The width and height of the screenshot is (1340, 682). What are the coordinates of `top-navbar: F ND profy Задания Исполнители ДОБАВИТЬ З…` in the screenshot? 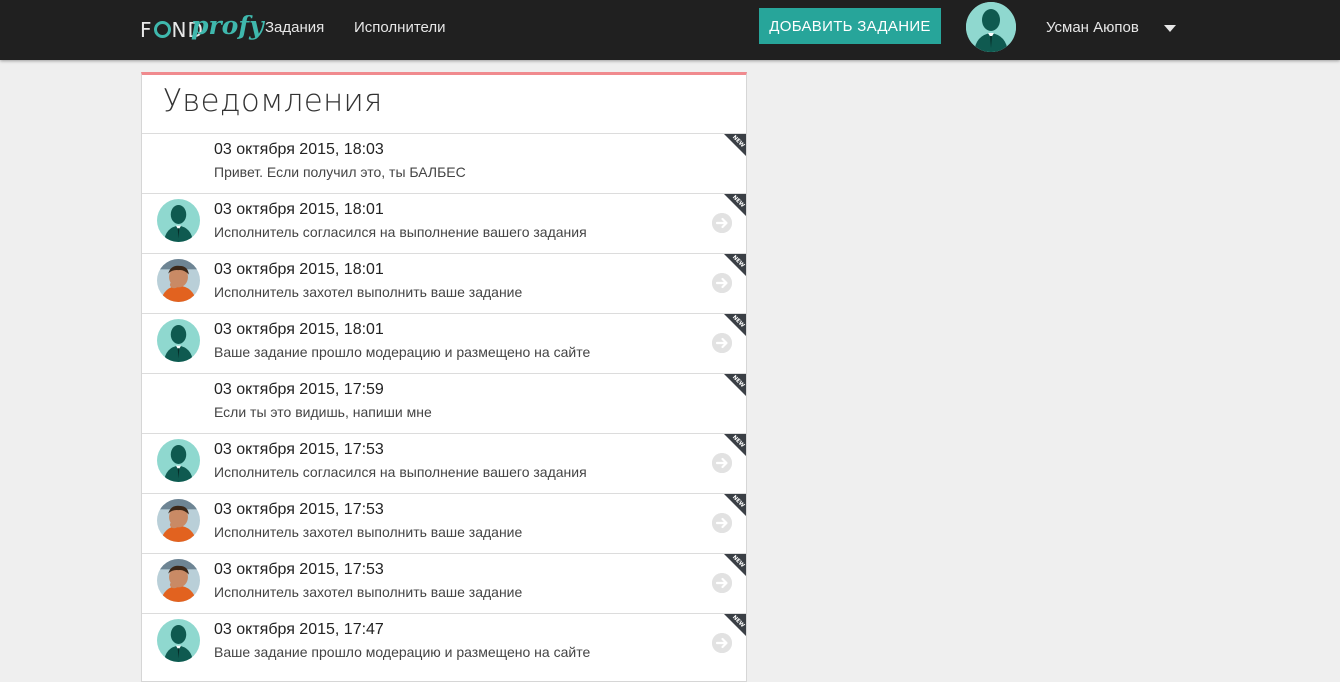 It's located at (670, 30).